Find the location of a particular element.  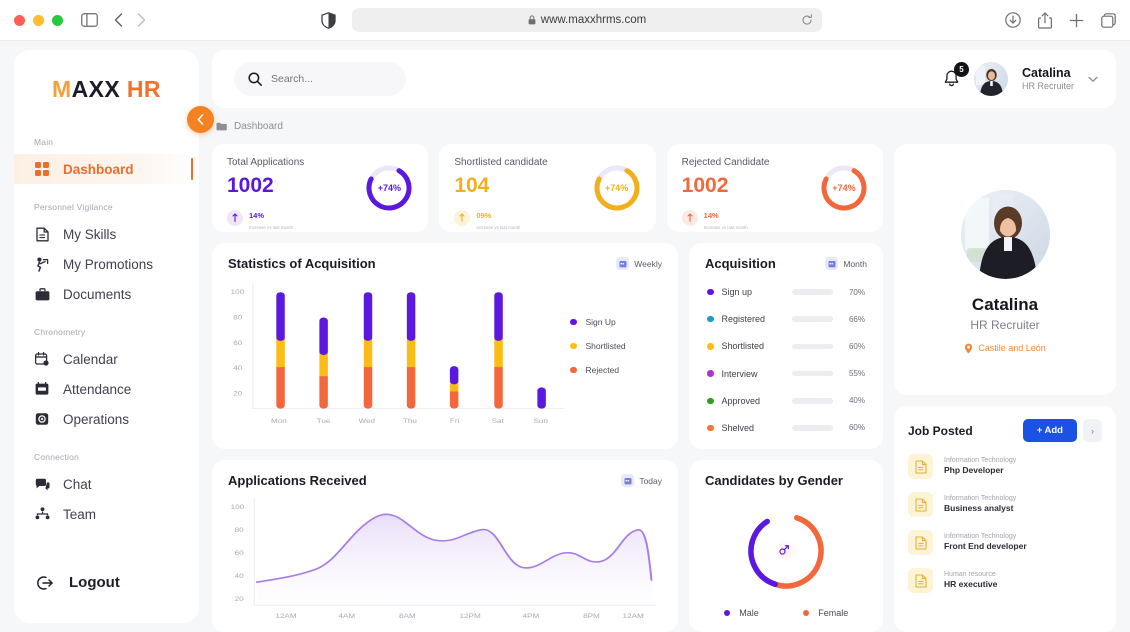

chart-period-selector: Weekly is located at coordinates (639, 263).